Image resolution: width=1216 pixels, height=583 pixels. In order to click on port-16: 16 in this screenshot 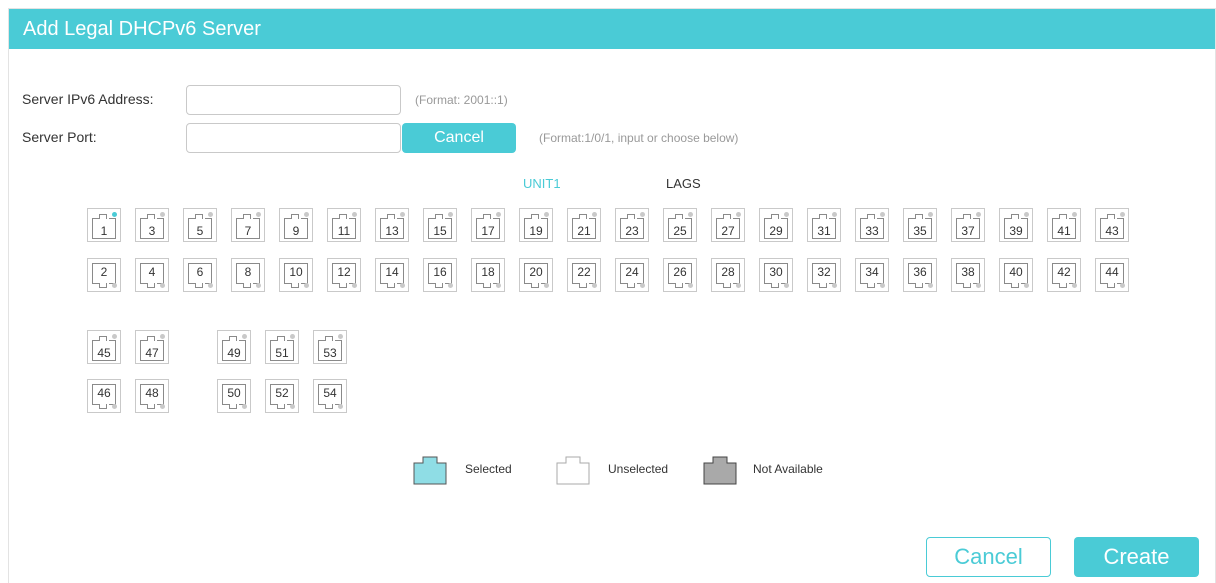, I will do `click(440, 275)`.